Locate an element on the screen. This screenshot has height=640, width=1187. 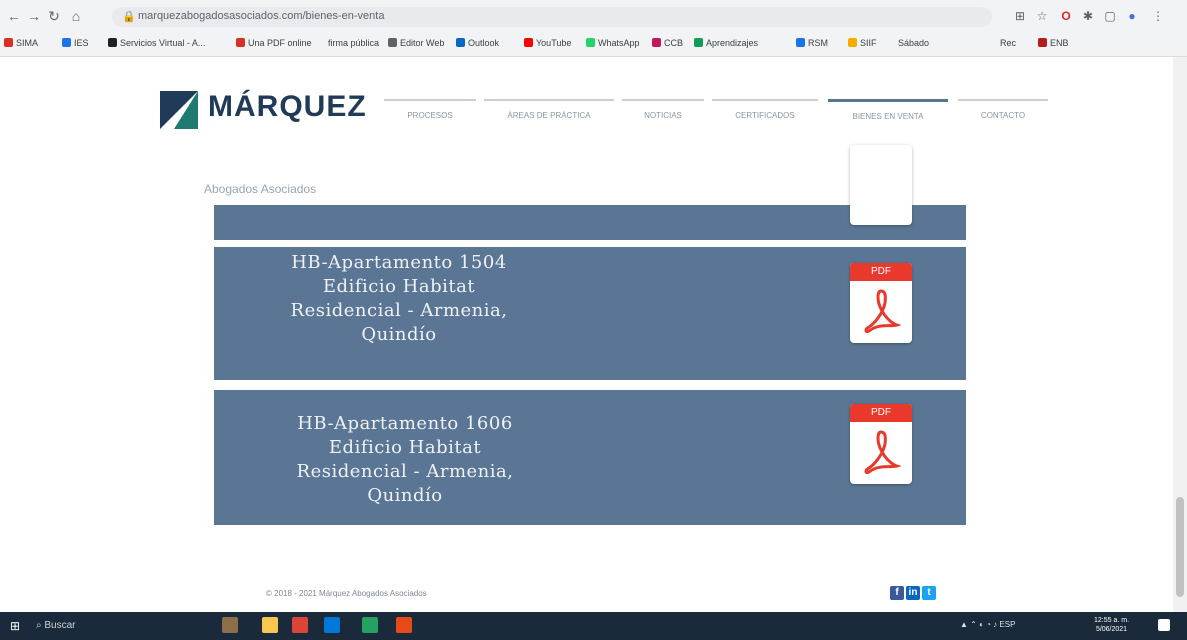
file-explorer-icon is located at coordinates (270, 625).